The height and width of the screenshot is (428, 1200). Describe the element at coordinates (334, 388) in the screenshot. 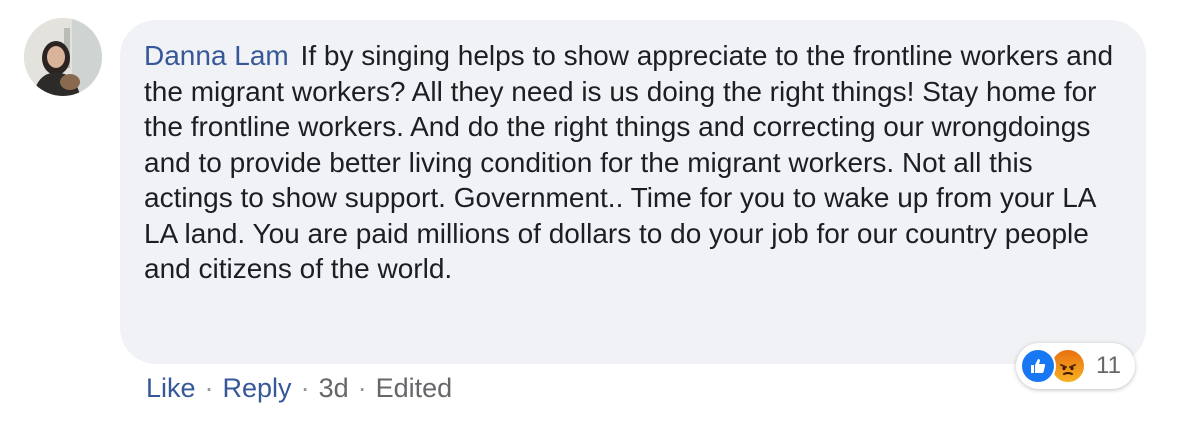

I see `timestamp-link: 3d` at that location.